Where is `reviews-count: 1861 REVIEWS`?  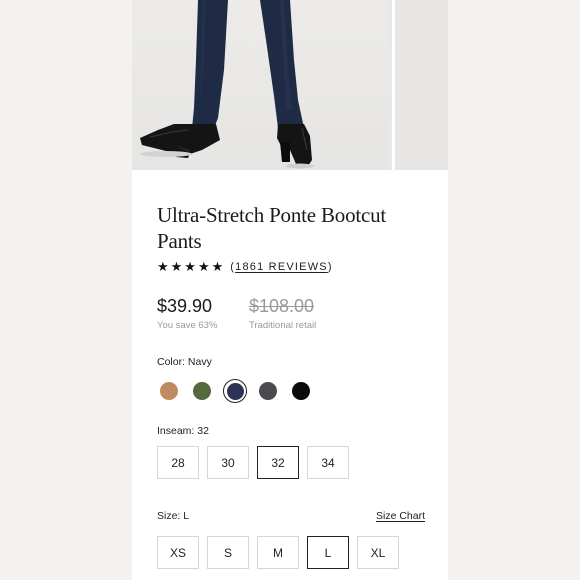 reviews-count: 1861 REVIEWS is located at coordinates (281, 267).